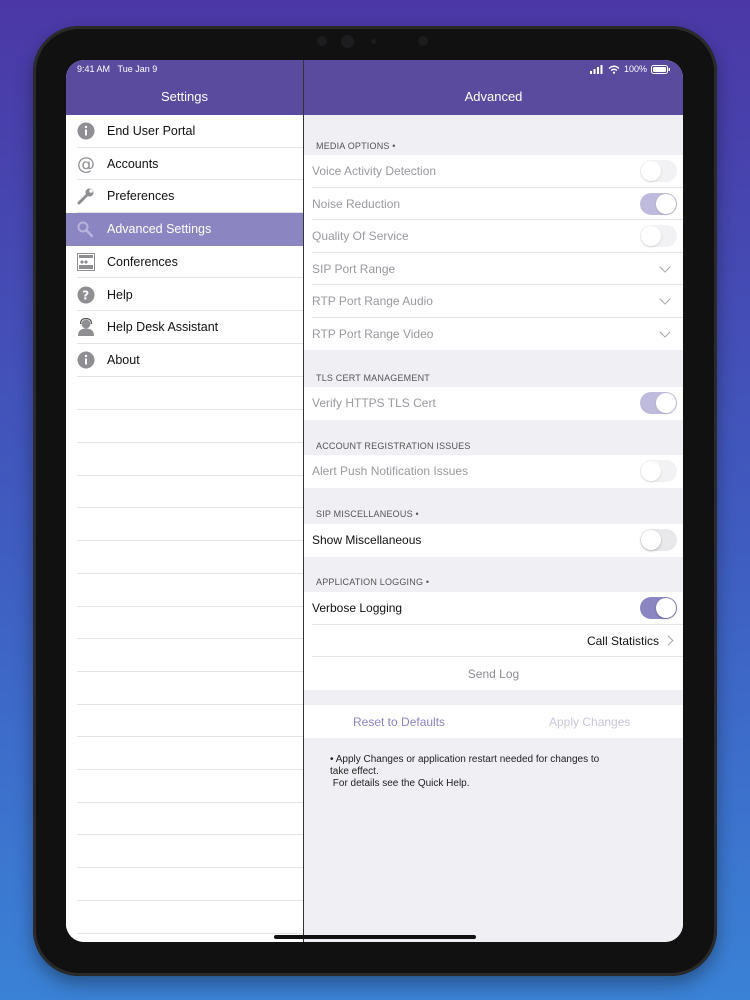 The image size is (750, 1000). I want to click on section-header-tls: TLS CERT MANAGEMENT, so click(373, 378).